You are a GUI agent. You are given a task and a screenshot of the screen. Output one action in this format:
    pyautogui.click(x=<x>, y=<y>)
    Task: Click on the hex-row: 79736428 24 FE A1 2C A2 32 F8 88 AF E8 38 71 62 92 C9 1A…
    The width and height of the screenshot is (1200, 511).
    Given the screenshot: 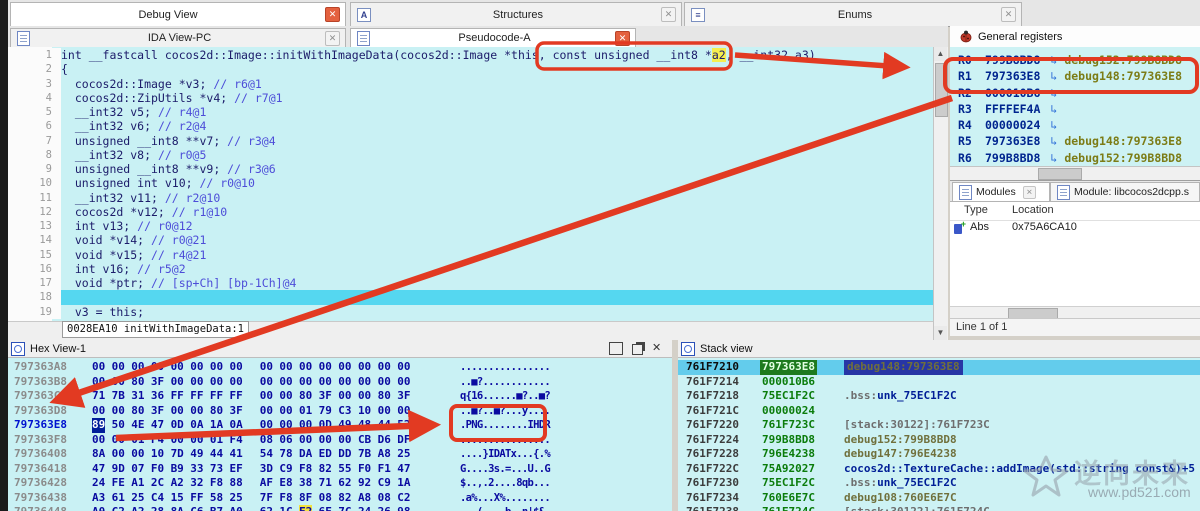 What is the action you would take?
    pyautogui.click(x=340, y=483)
    